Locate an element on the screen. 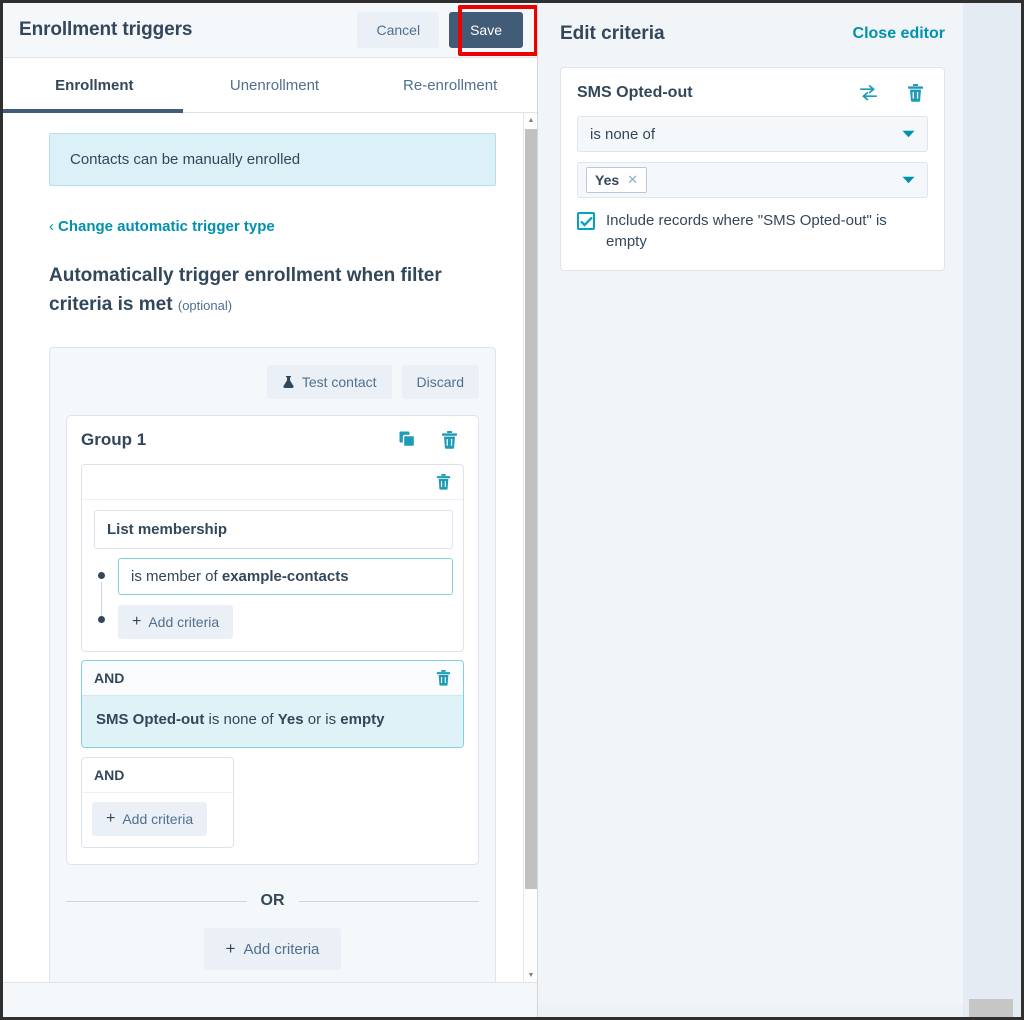 The height and width of the screenshot is (1020, 1024). scroll-down-arrow-icon: ▼ is located at coordinates (530, 975).